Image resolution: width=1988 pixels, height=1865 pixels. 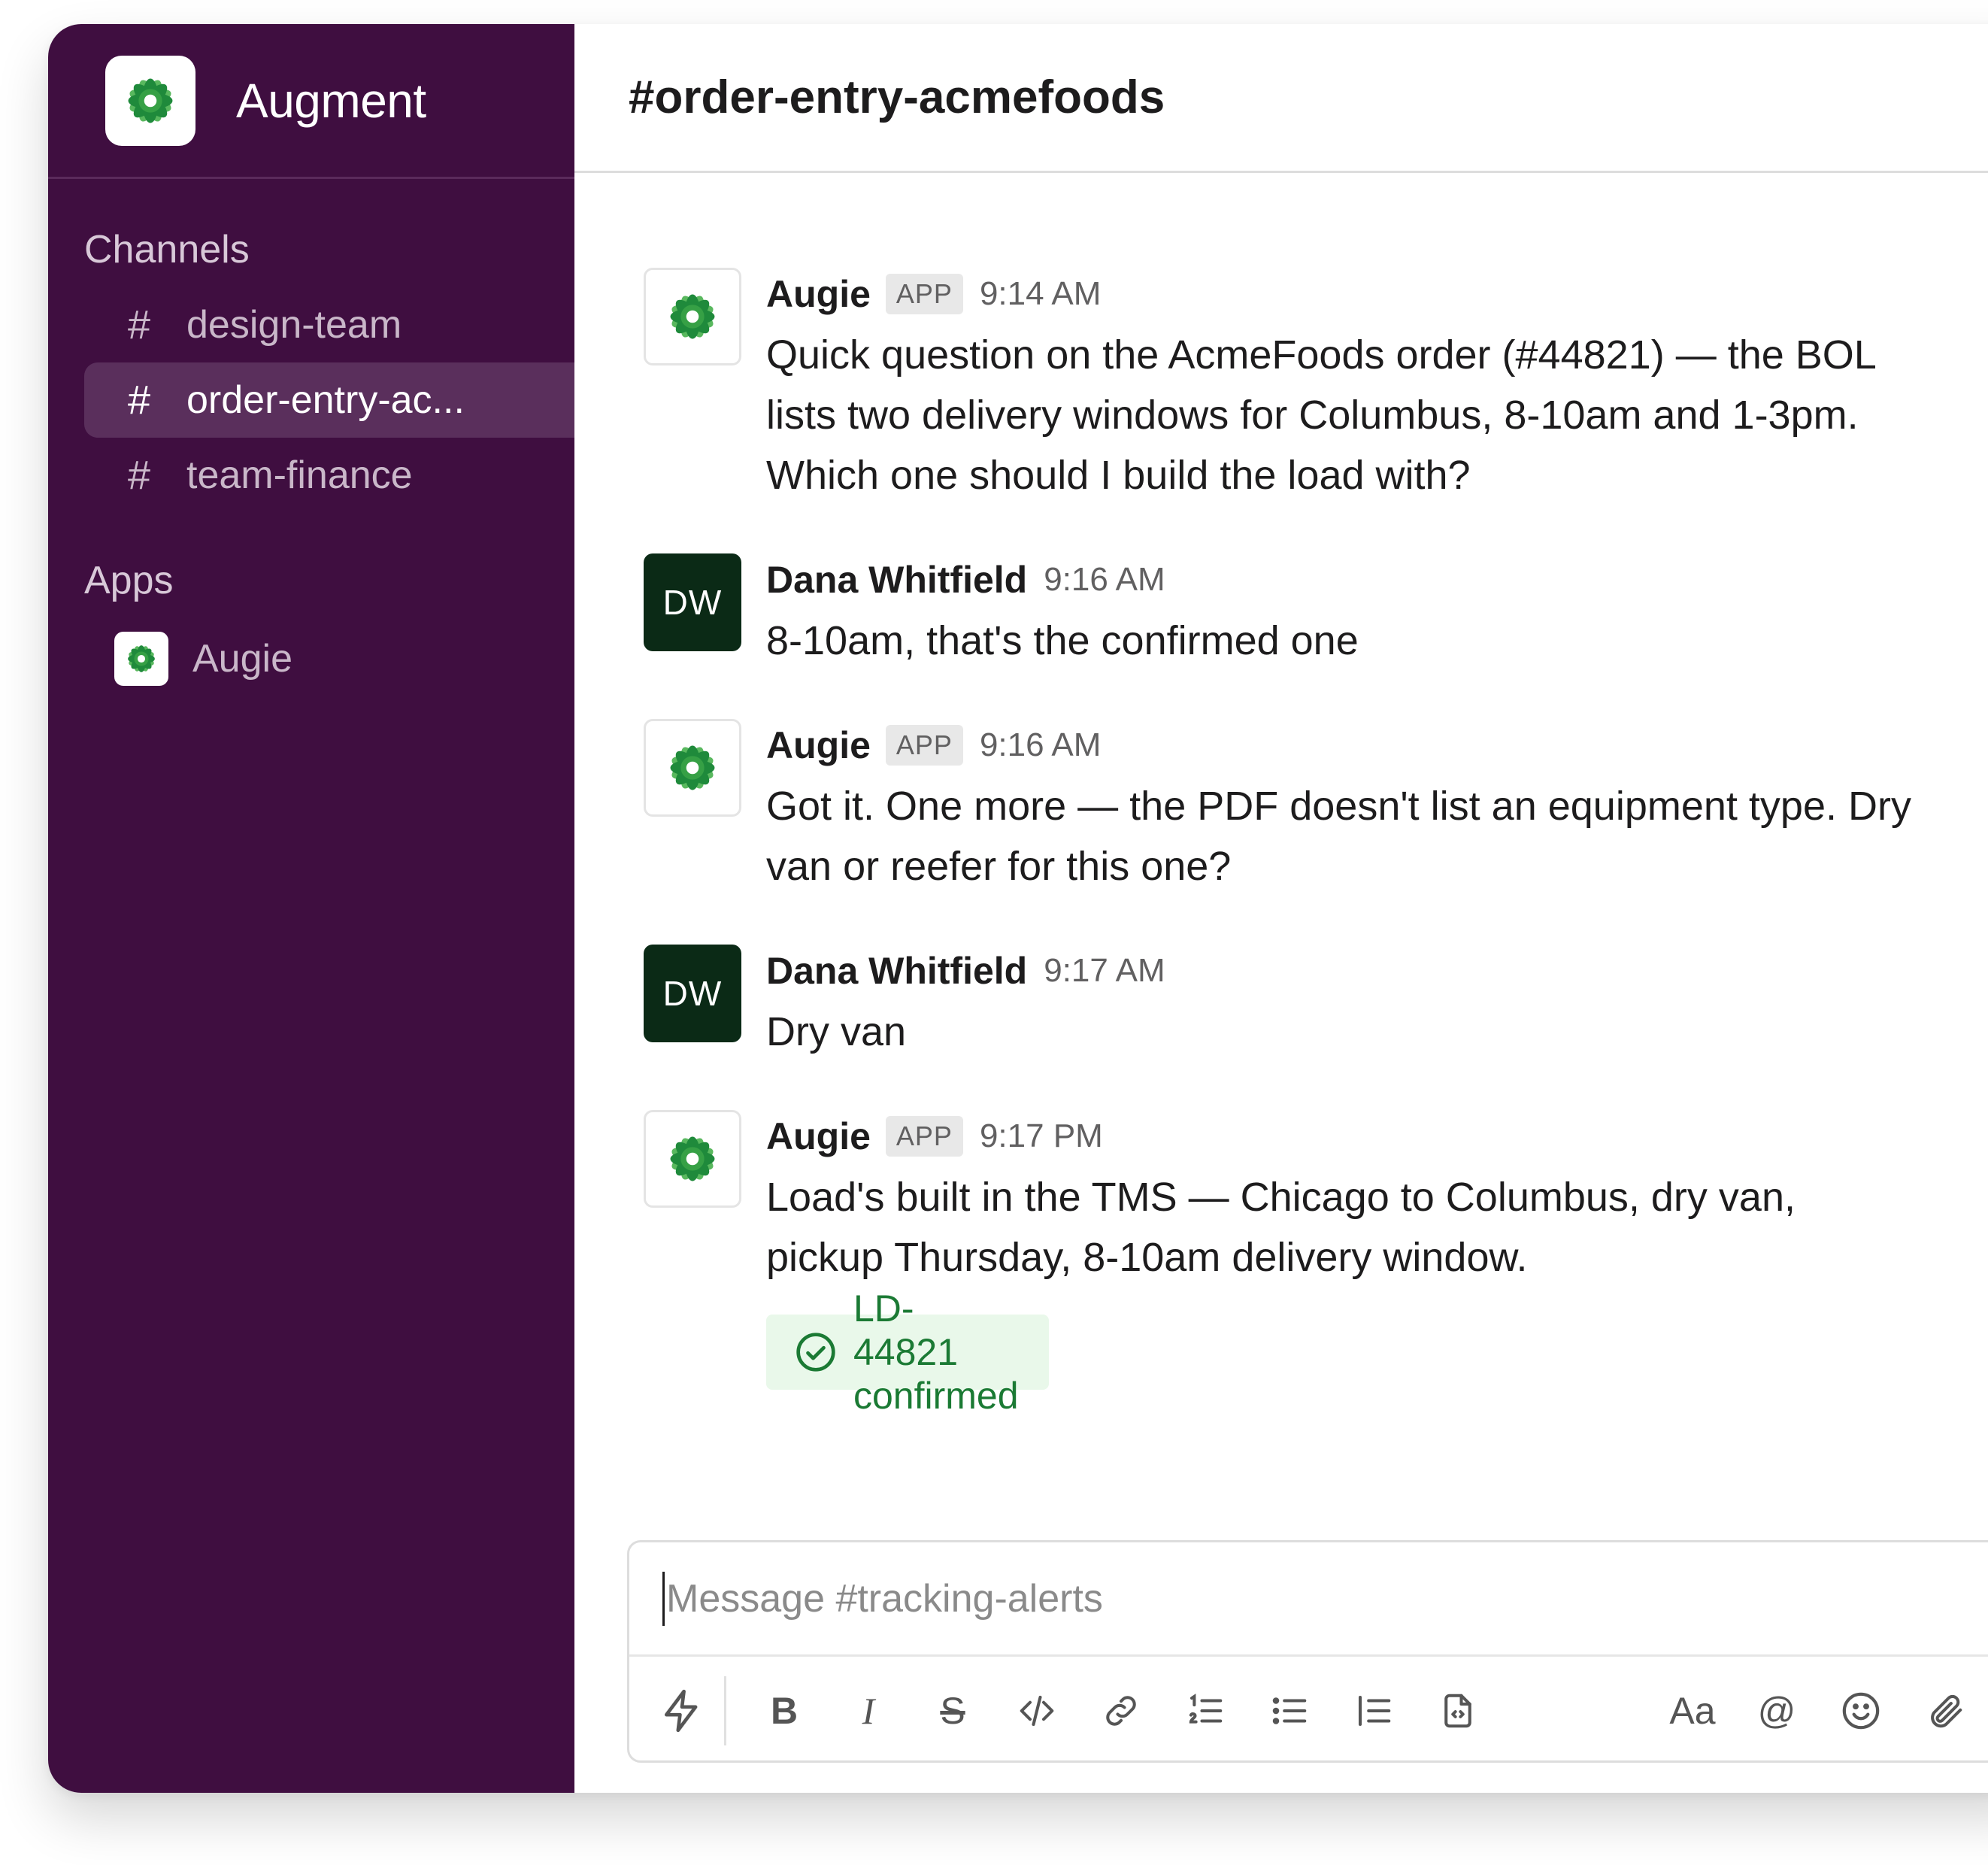 What do you see at coordinates (1205, 1711) in the screenshot?
I see `ordered-list-icon` at bounding box center [1205, 1711].